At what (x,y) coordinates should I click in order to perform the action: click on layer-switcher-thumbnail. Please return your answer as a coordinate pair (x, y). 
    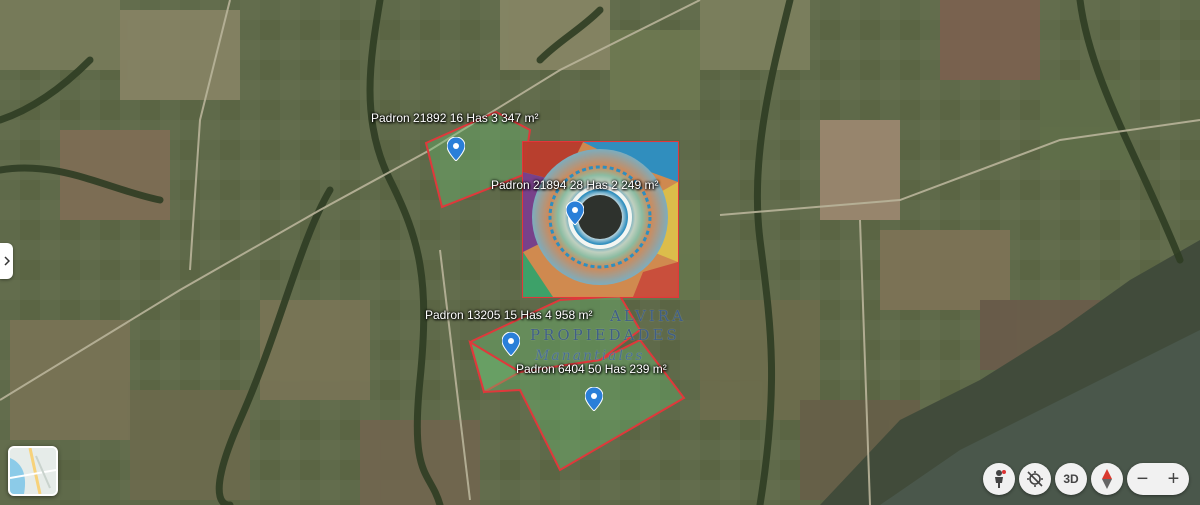
    Looking at the image, I should click on (33, 471).